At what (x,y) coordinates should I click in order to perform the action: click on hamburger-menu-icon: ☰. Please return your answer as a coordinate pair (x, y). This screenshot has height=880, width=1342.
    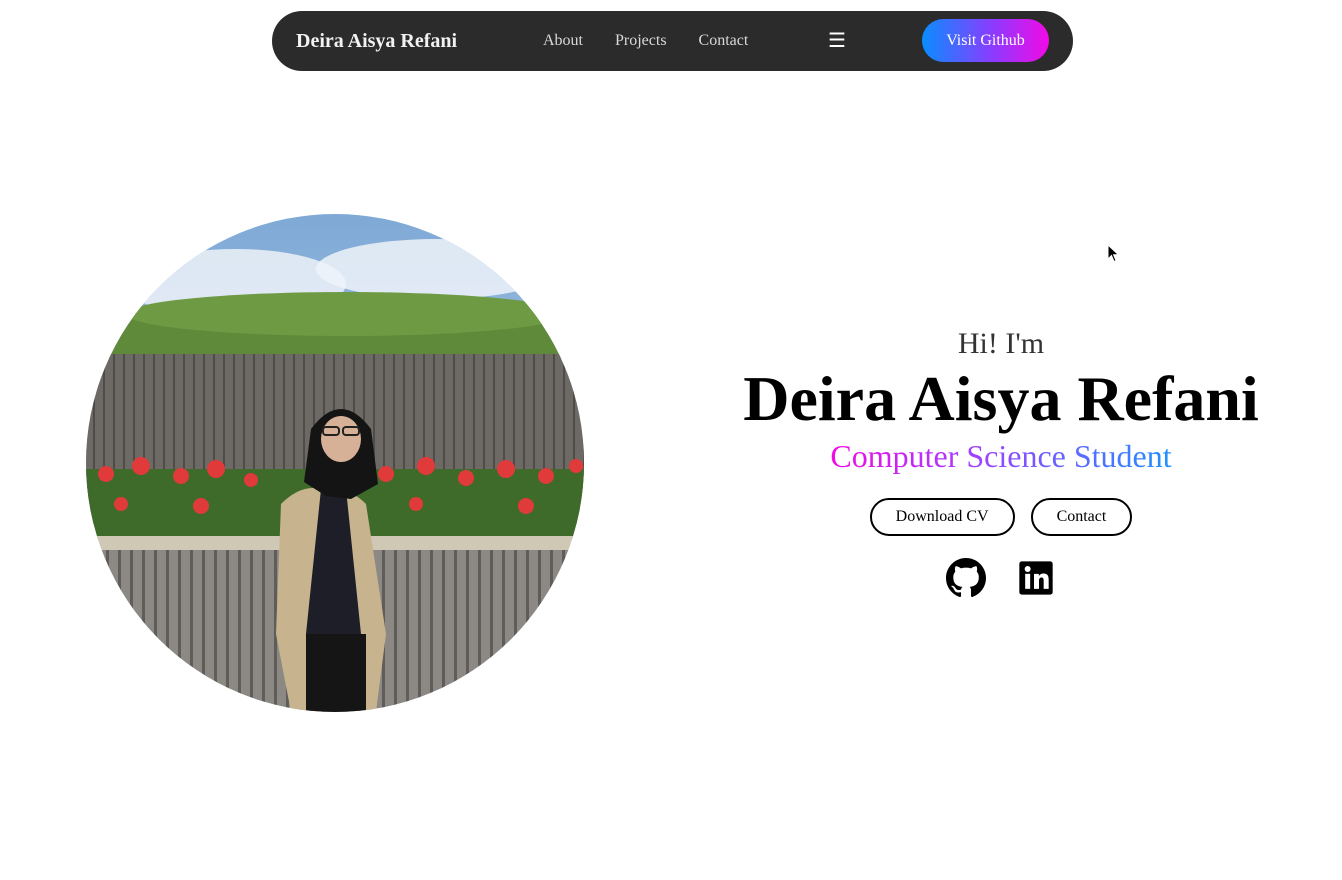
    Looking at the image, I should click on (837, 41).